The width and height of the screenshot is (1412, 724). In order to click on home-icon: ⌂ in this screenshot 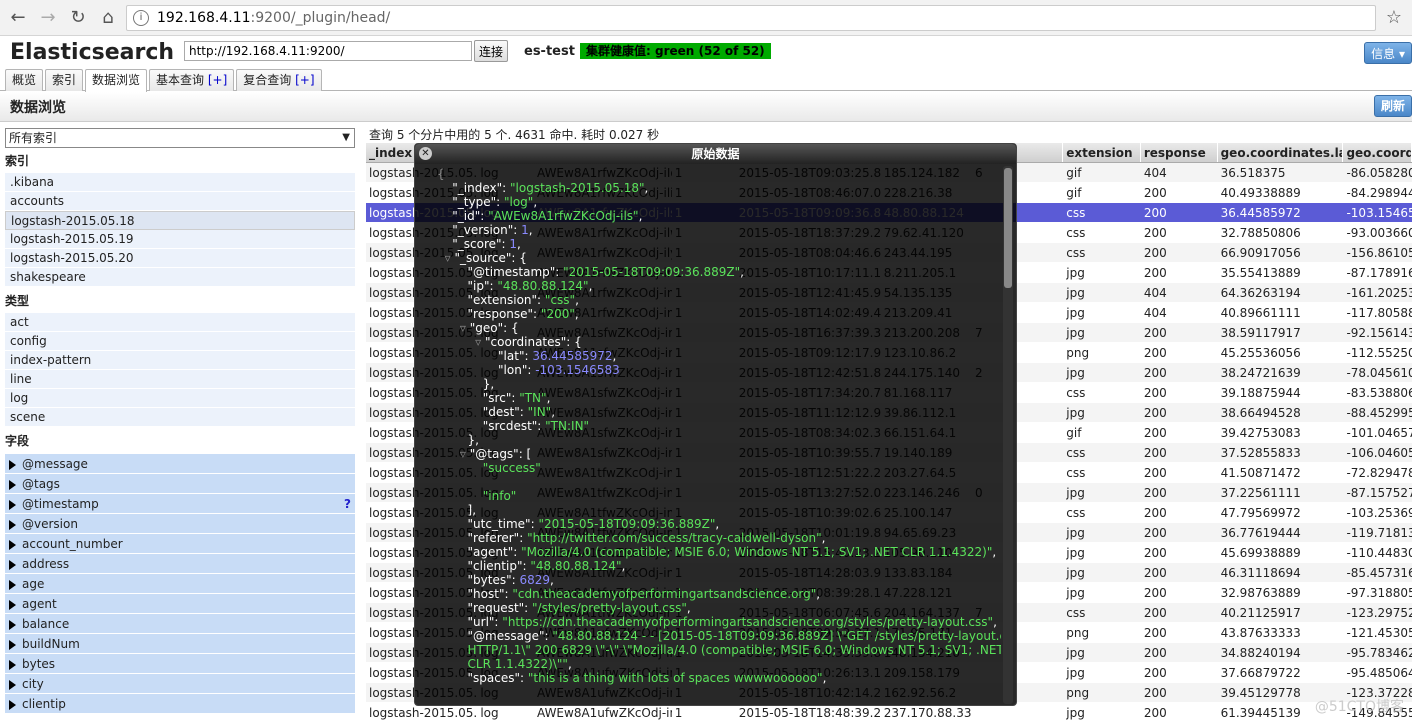, I will do `click(108, 18)`.